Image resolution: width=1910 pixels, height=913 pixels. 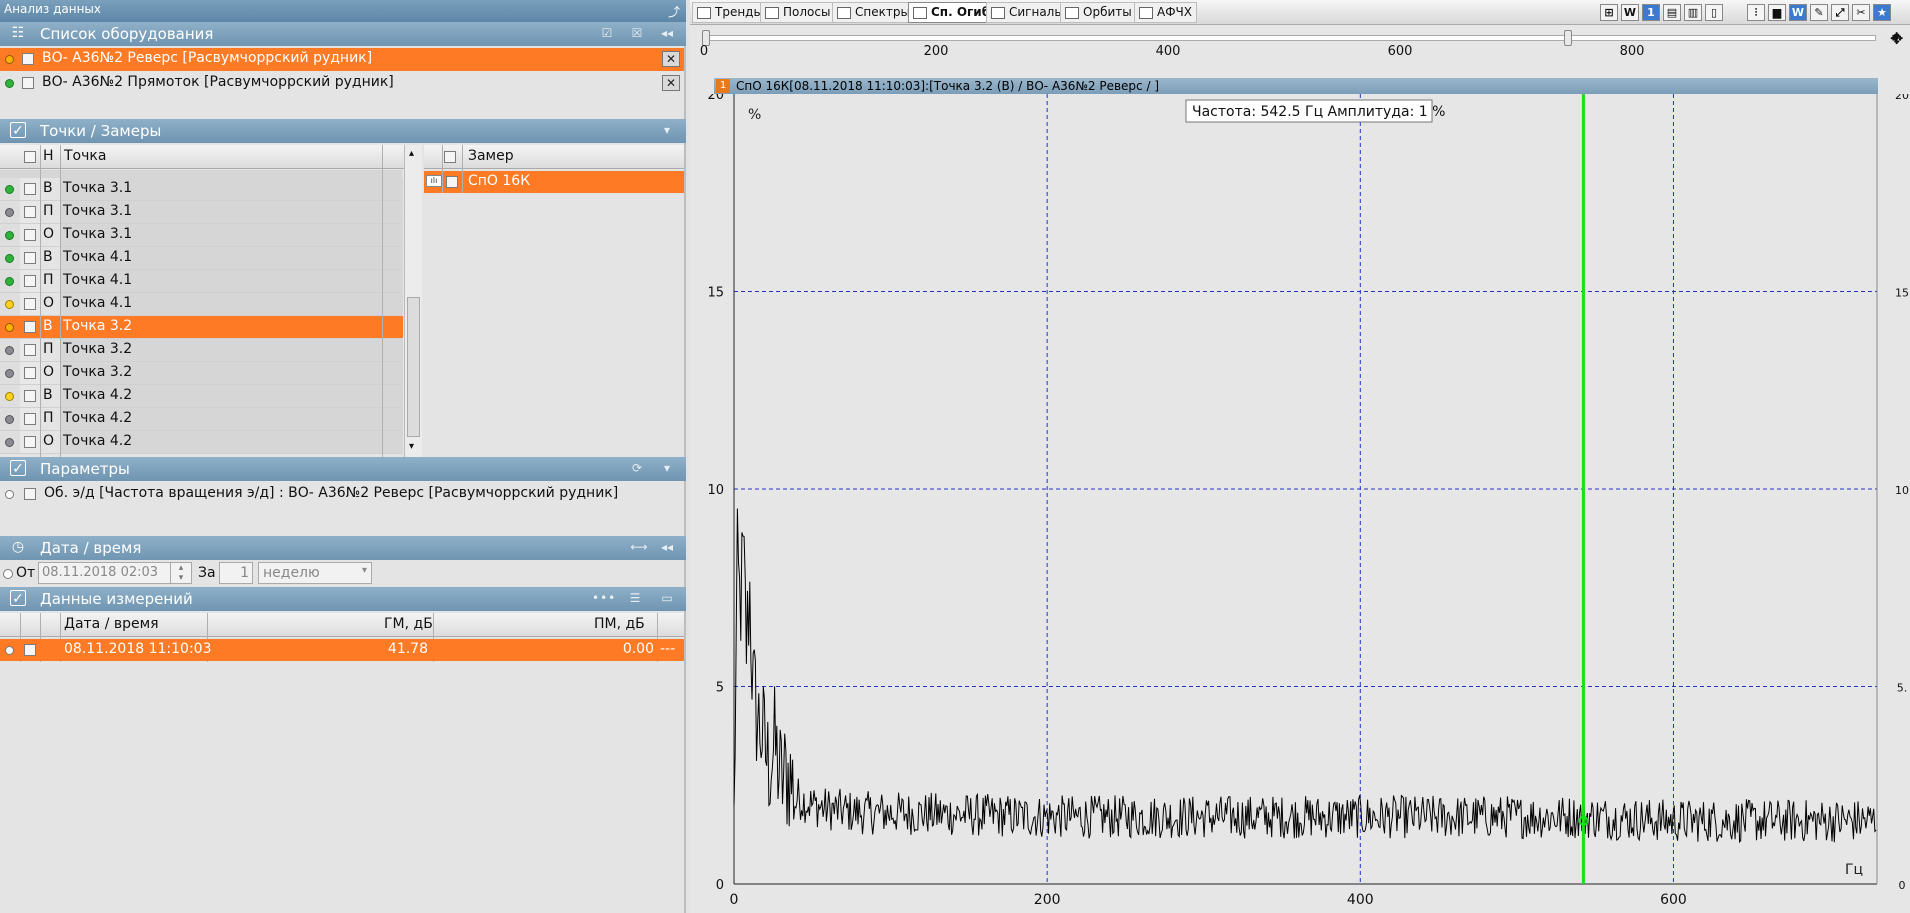 I want to click on layout-single-icon: ▯, so click(x=1714, y=12).